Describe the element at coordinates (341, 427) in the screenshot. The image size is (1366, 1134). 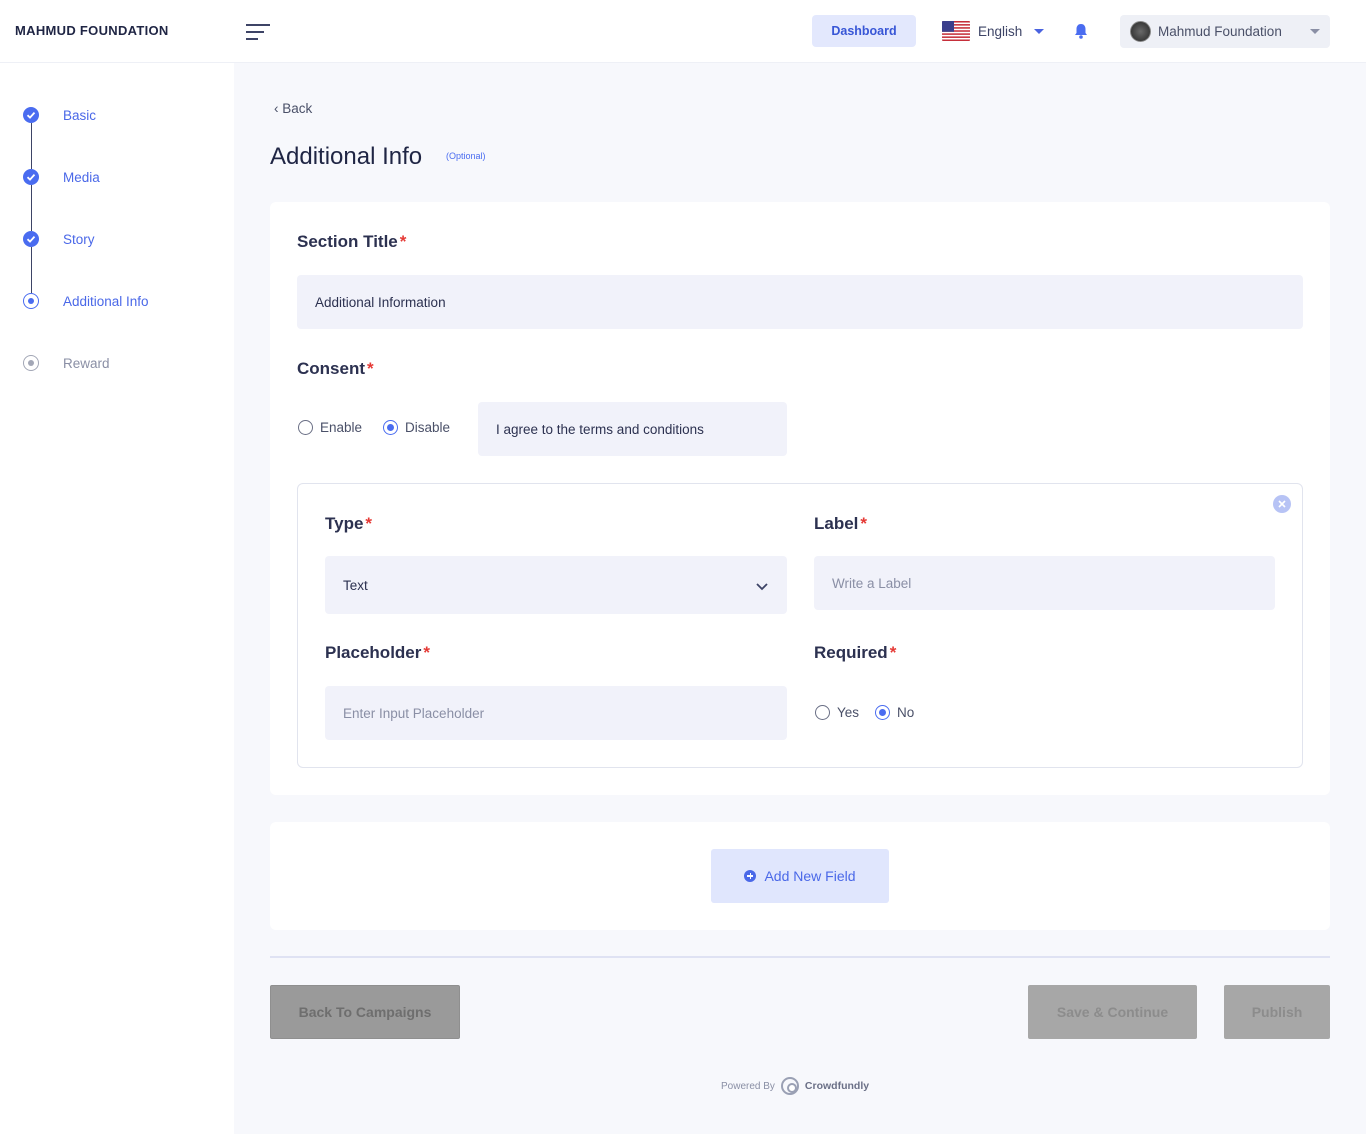
I see `radio-label: Enable` at that location.